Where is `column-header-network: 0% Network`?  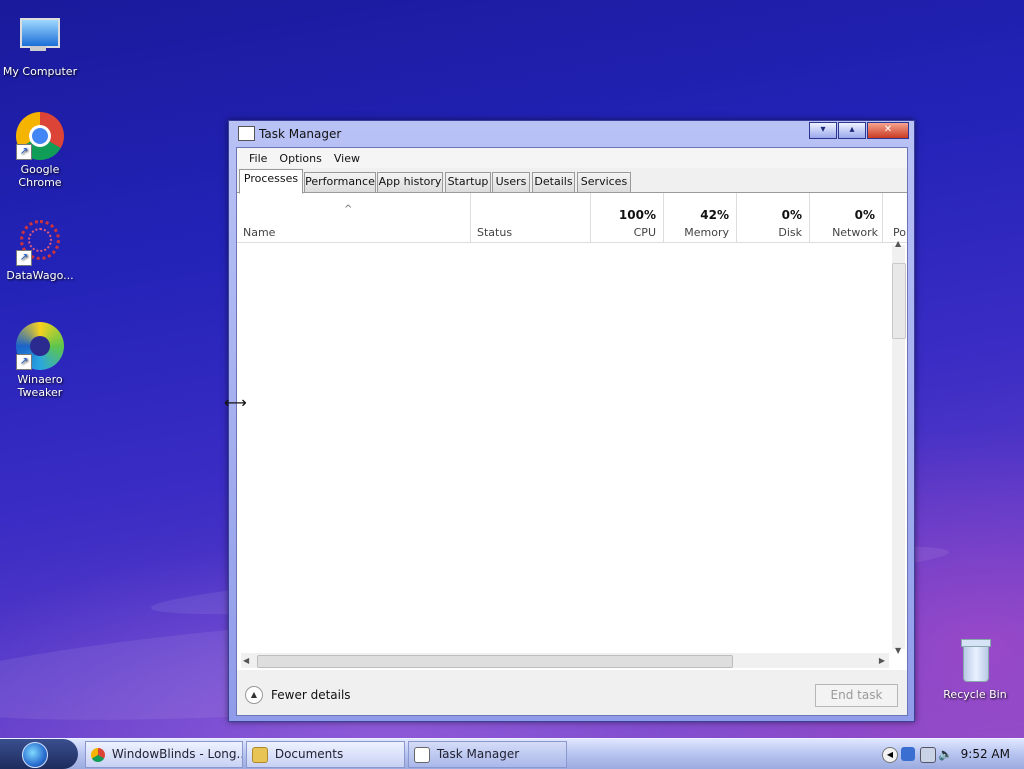
column-header-network: 0% Network is located at coordinates (846, 217).